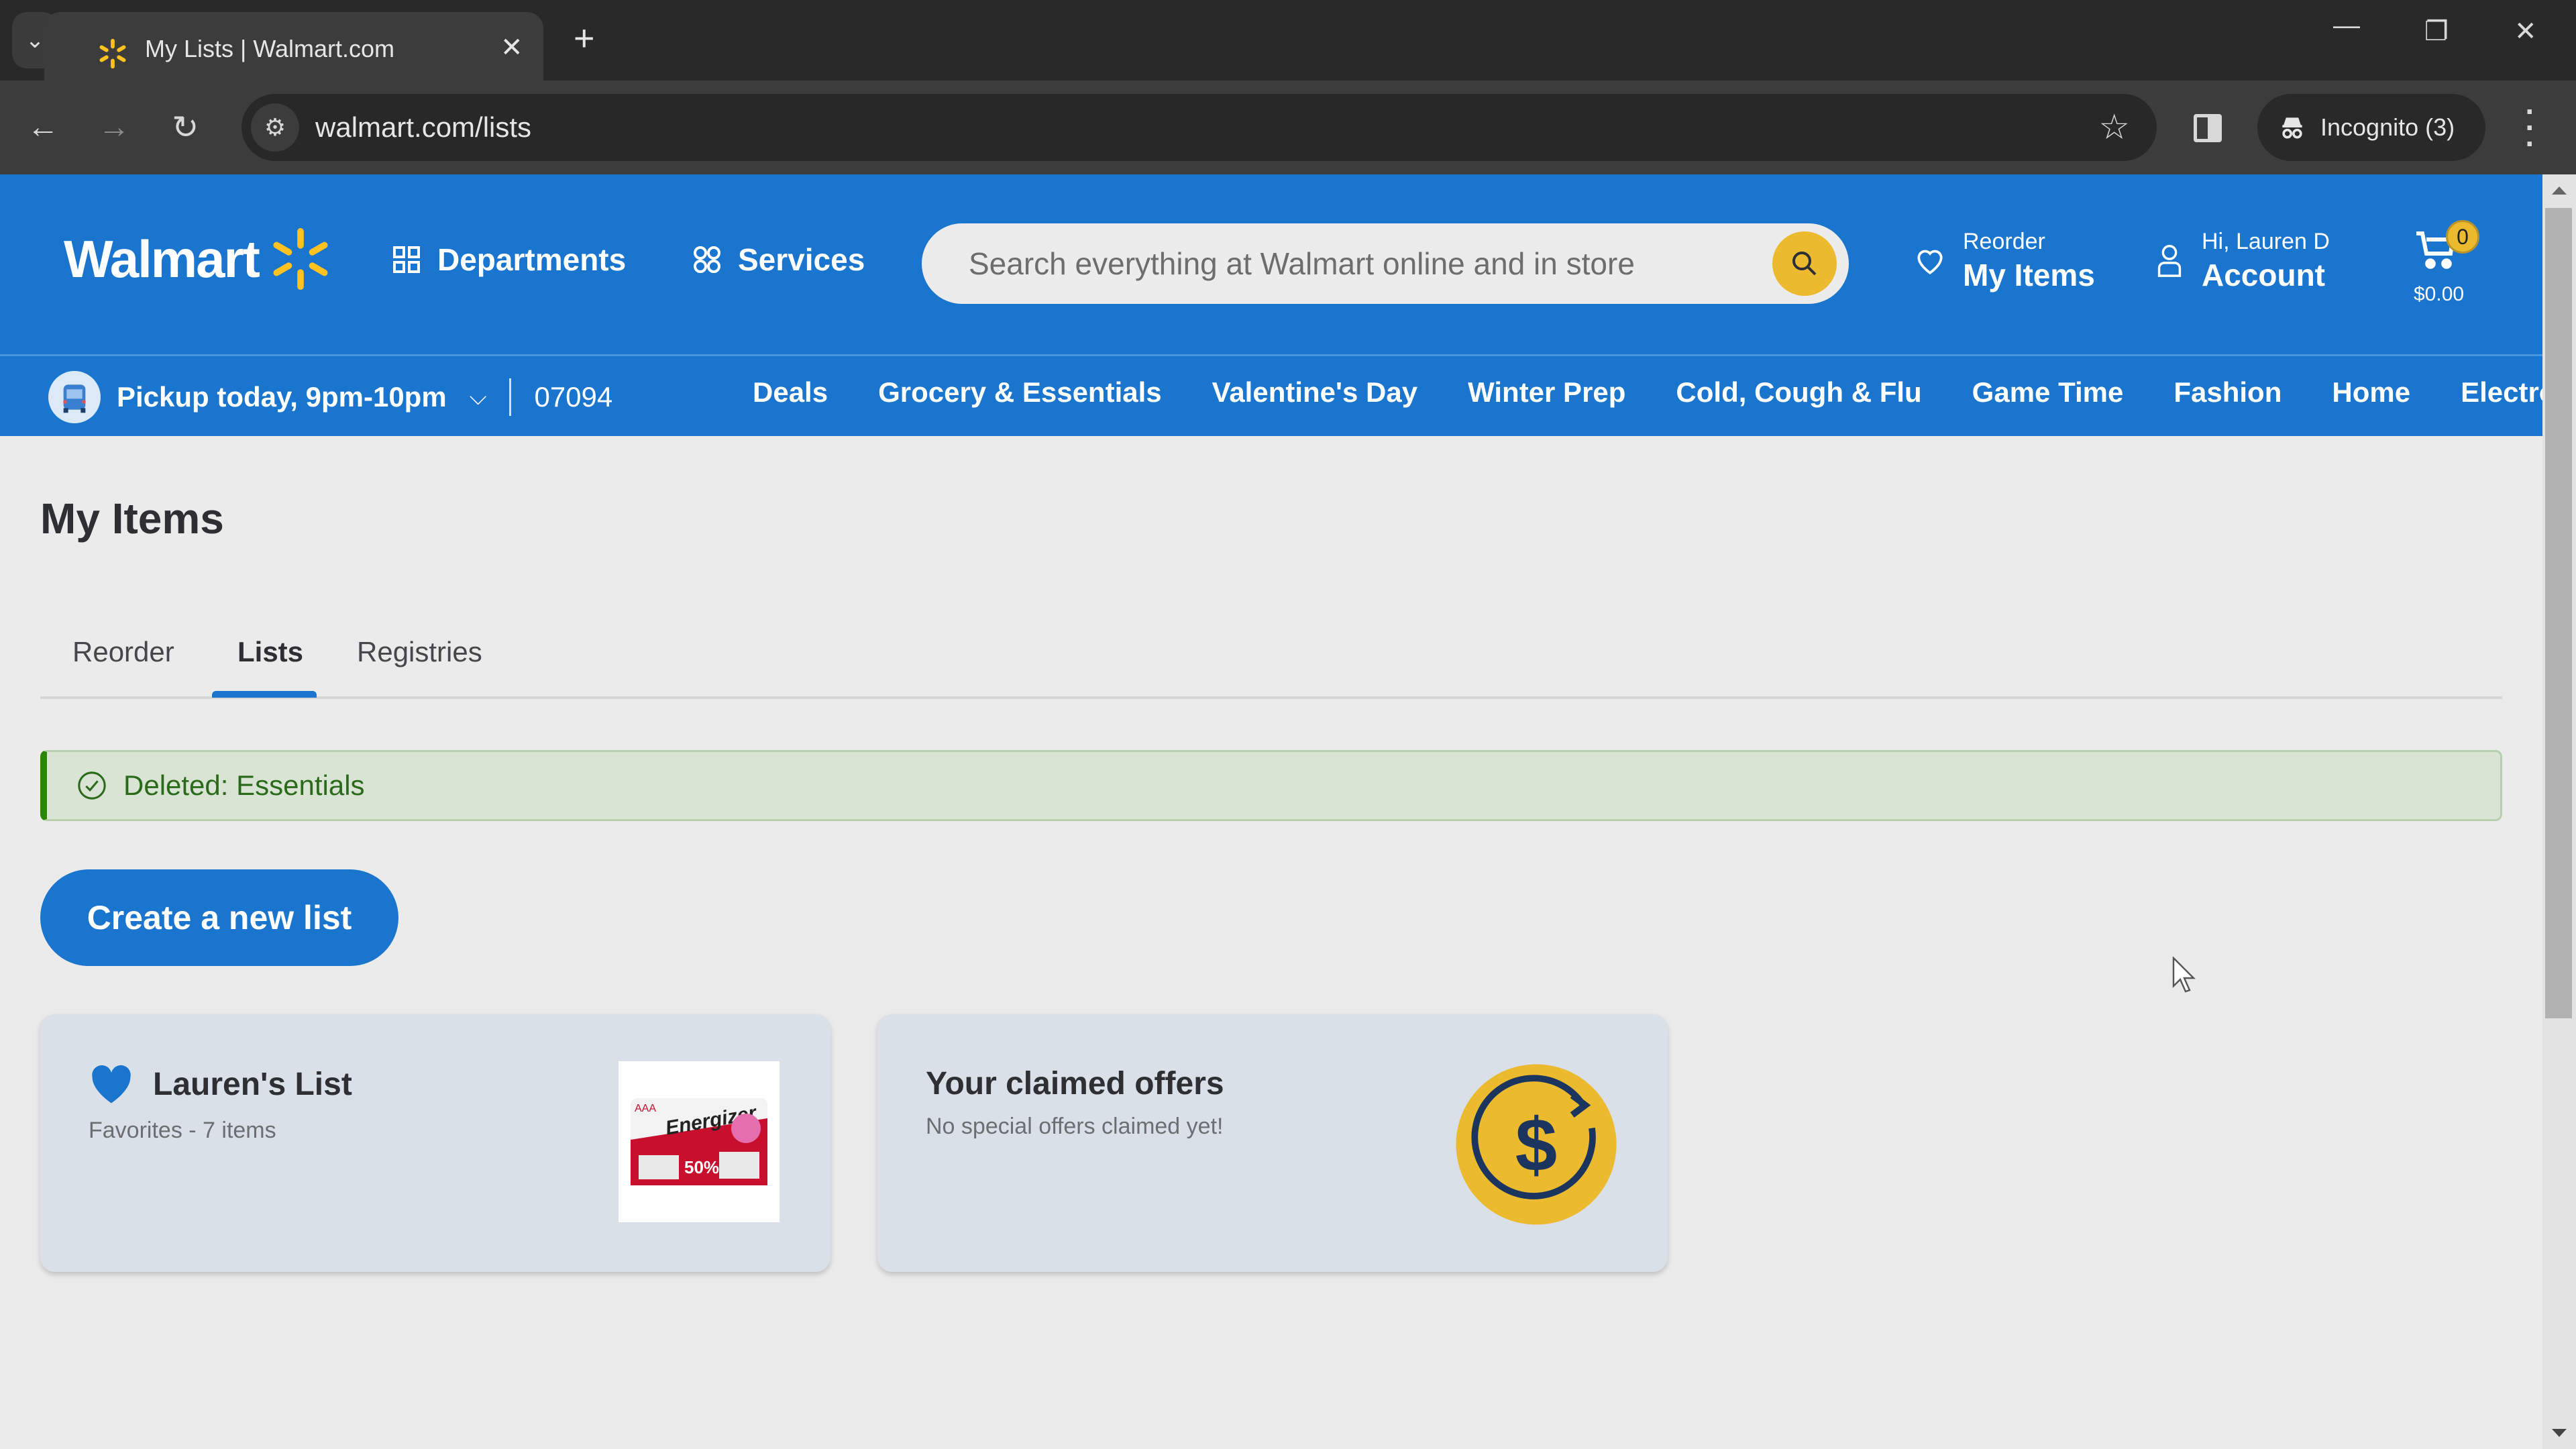  I want to click on scroll-down-arrow-icon, so click(2559, 1433).